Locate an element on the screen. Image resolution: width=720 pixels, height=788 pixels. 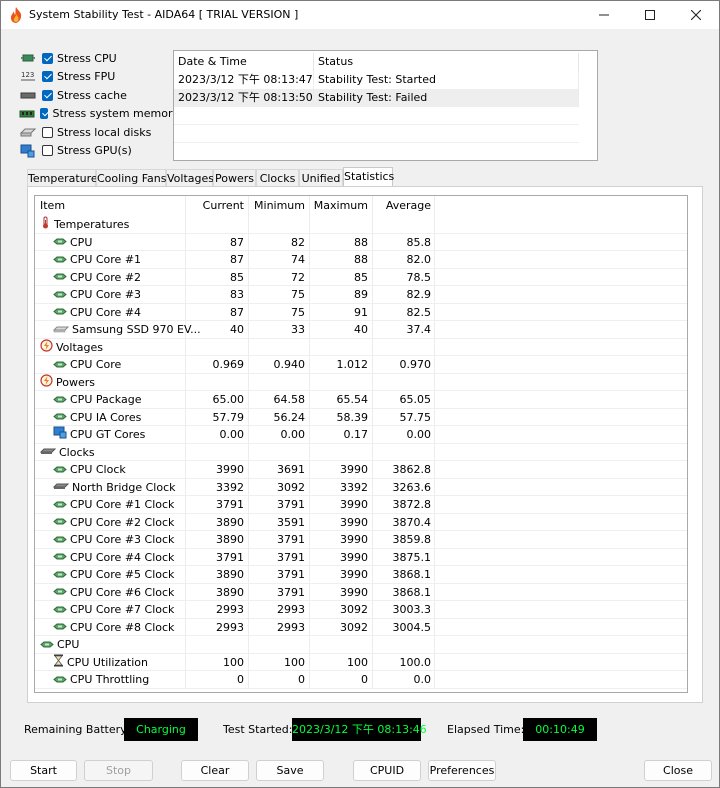
statistics-row: CPU Core #5 Clock 3890 3791 3990 3868.1 is located at coordinates (361, 575).